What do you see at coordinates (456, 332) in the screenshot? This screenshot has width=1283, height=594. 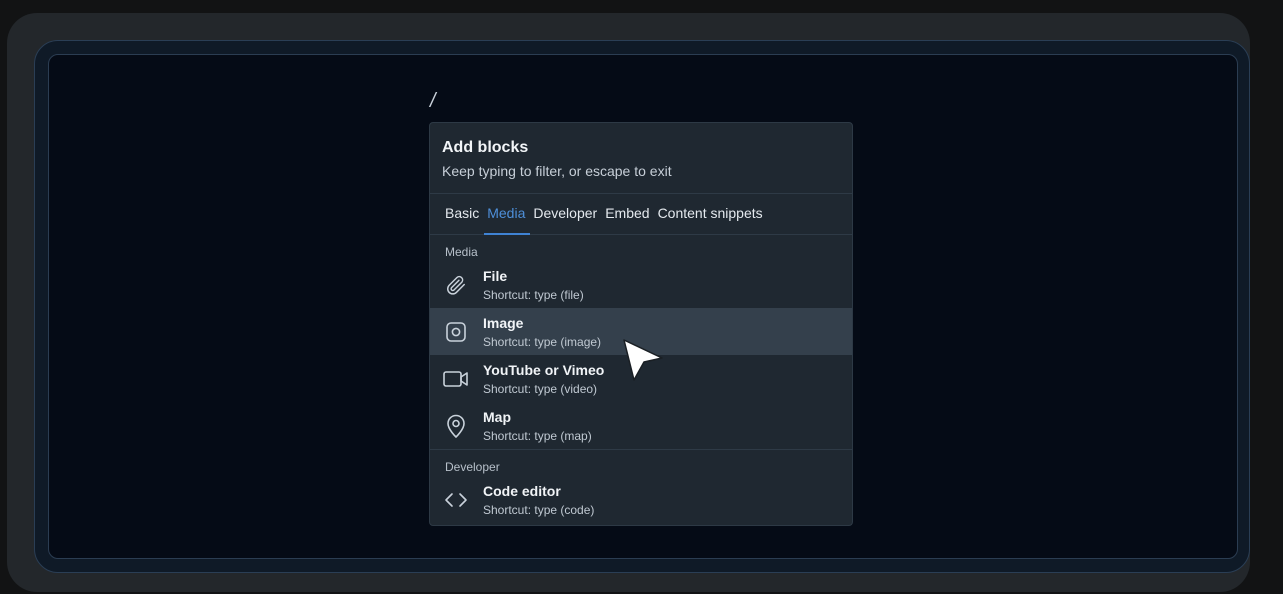 I see `image-icon` at bounding box center [456, 332].